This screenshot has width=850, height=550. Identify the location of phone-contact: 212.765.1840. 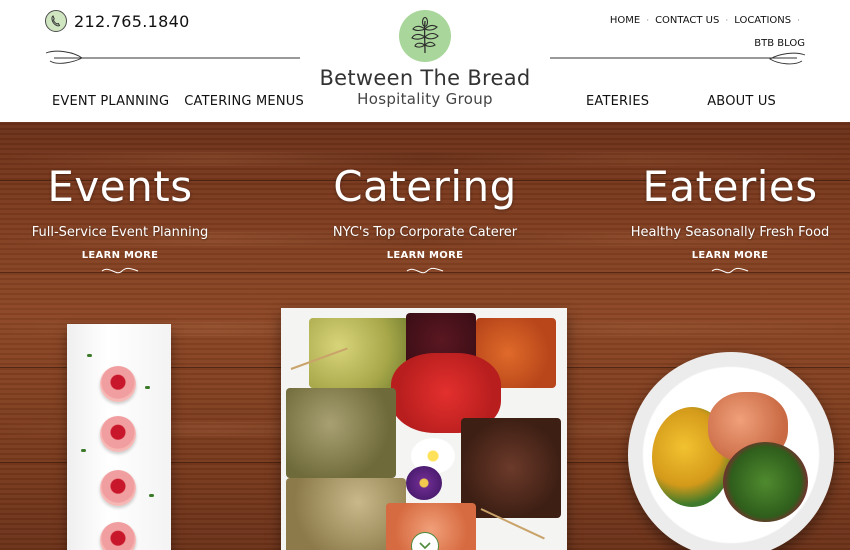
(117, 21).